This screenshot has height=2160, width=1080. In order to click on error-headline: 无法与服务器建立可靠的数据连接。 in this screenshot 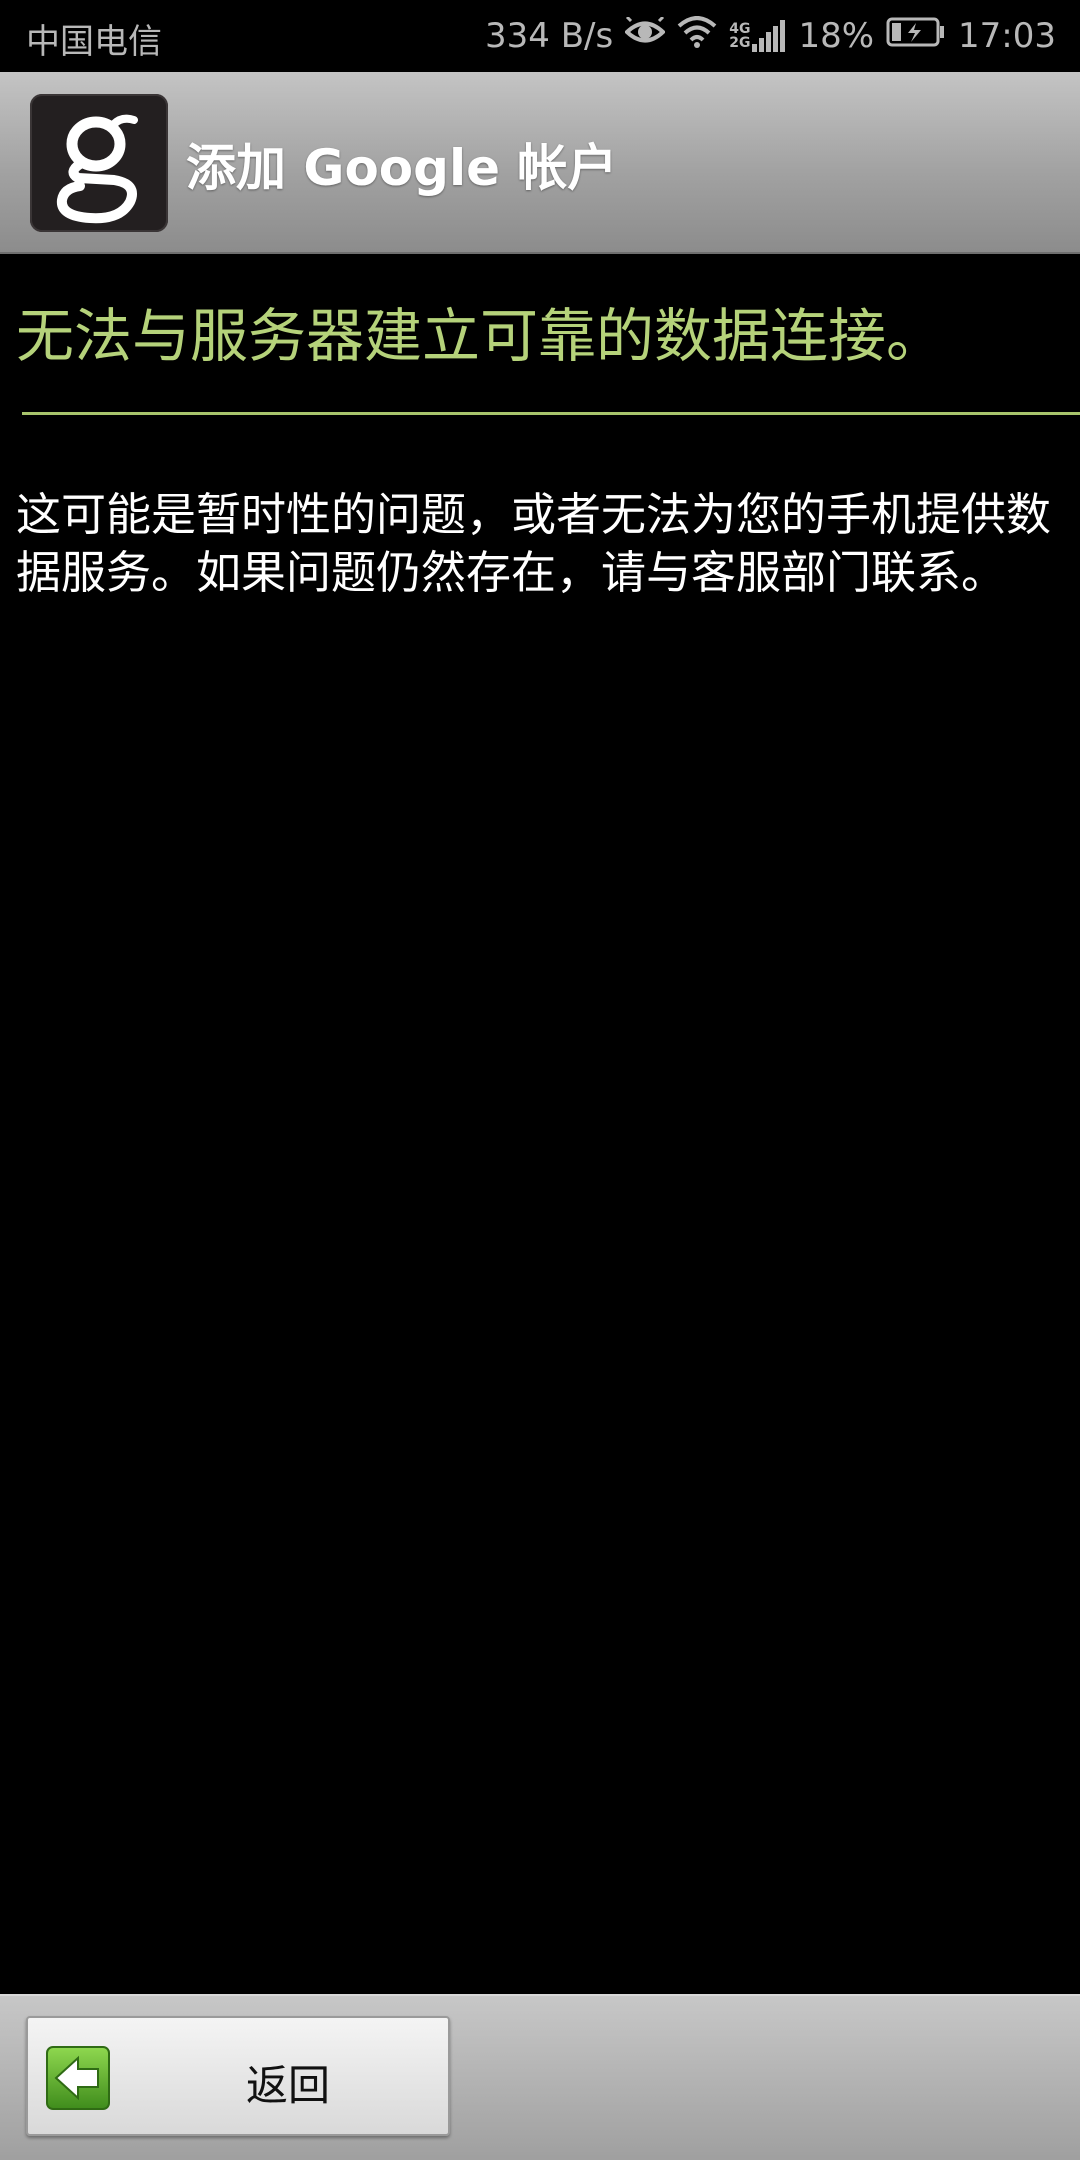, I will do `click(480, 336)`.